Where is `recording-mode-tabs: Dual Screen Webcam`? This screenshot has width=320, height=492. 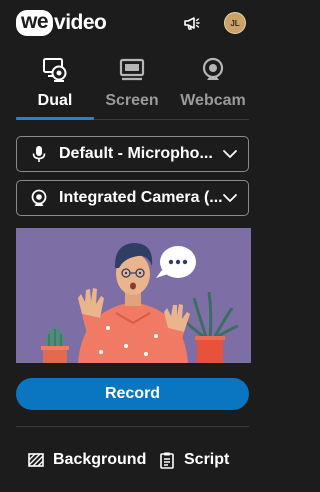
recording-mode-tabs: Dual Screen Webcam is located at coordinates (132, 86).